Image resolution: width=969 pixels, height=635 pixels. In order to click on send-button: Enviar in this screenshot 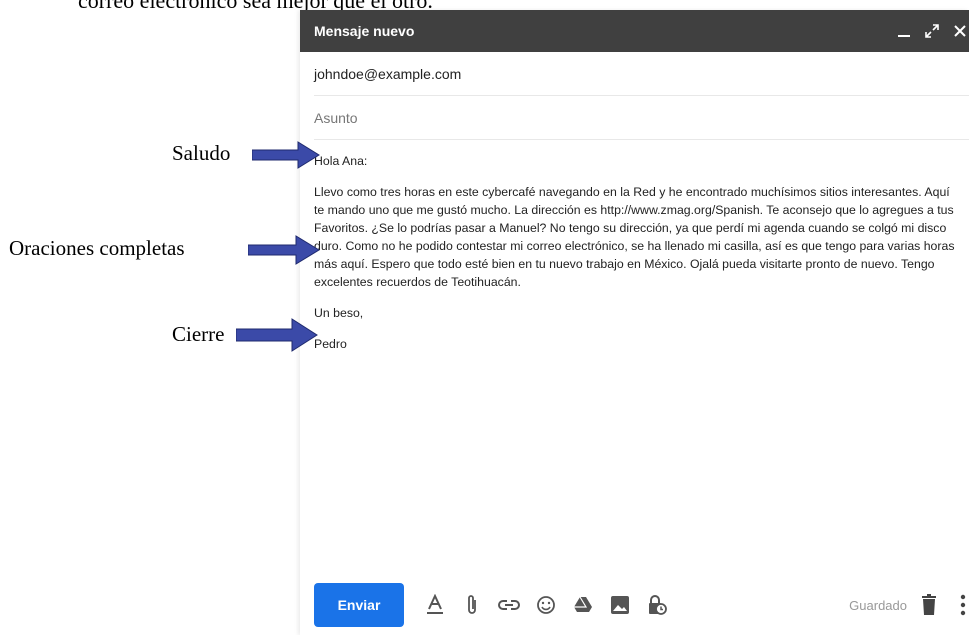, I will do `click(359, 605)`.